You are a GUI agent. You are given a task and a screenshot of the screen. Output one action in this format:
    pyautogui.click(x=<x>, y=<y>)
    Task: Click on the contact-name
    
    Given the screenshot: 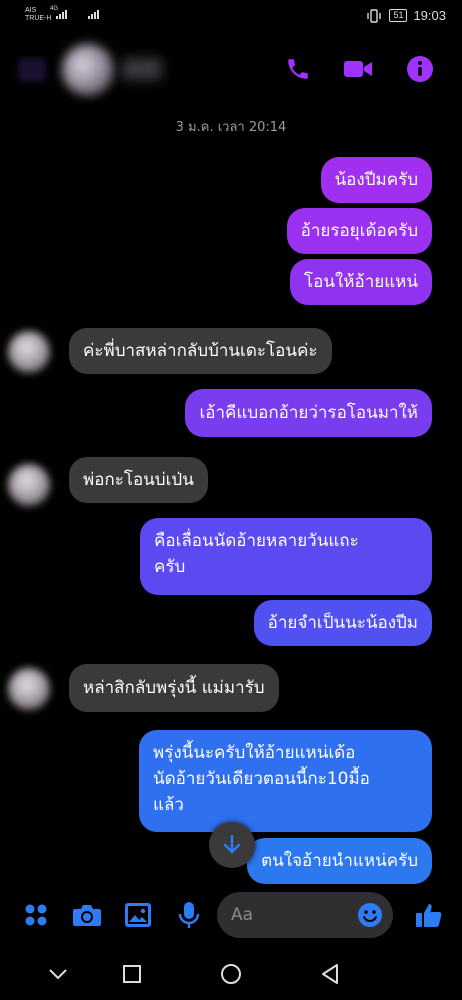 What is the action you would take?
    pyautogui.click(x=142, y=69)
    